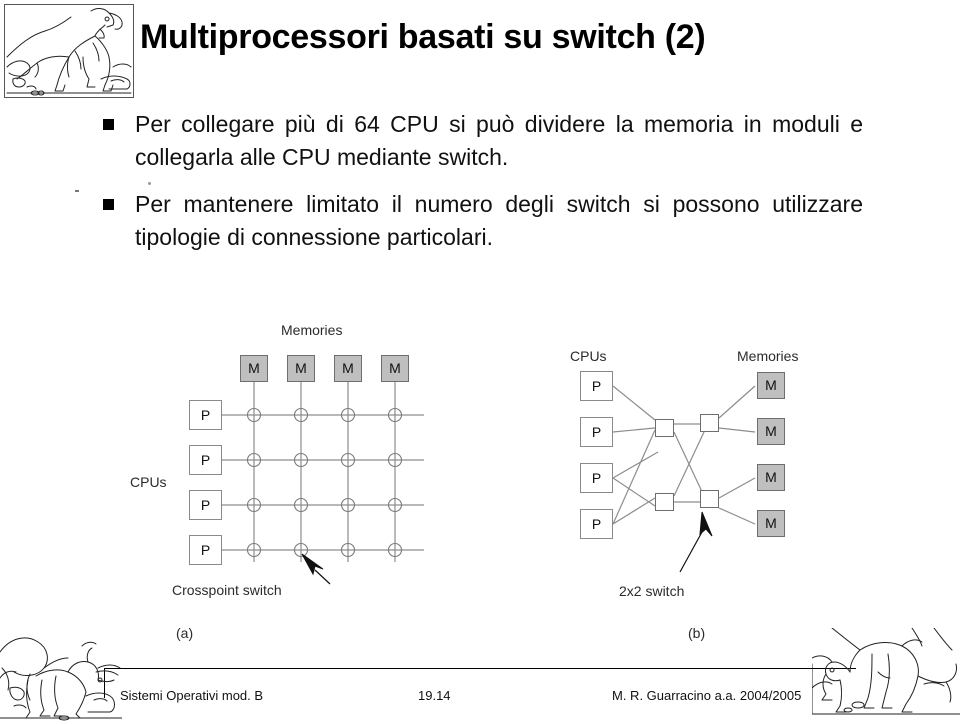 This screenshot has width=960, height=724. What do you see at coordinates (697, 633) in the screenshot?
I see `figure-caption-b: (b)` at bounding box center [697, 633].